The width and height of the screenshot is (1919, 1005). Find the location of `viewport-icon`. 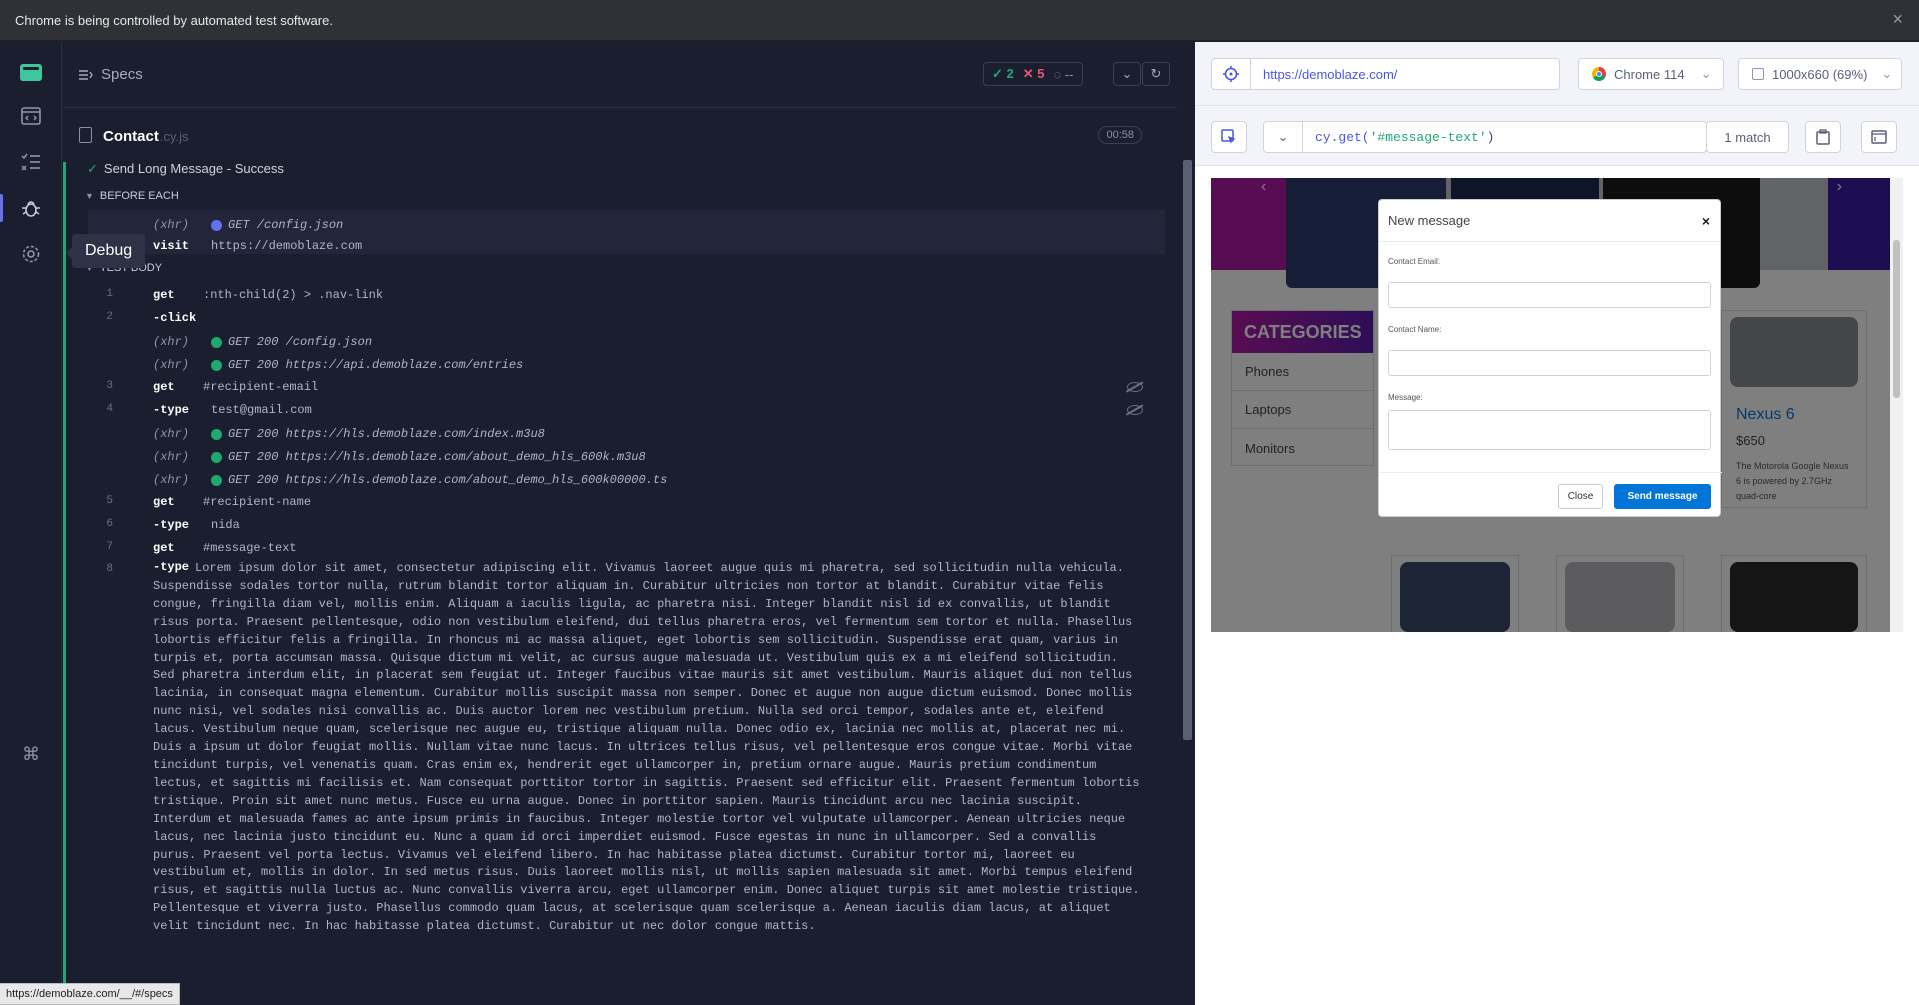

viewport-icon is located at coordinates (1758, 74).